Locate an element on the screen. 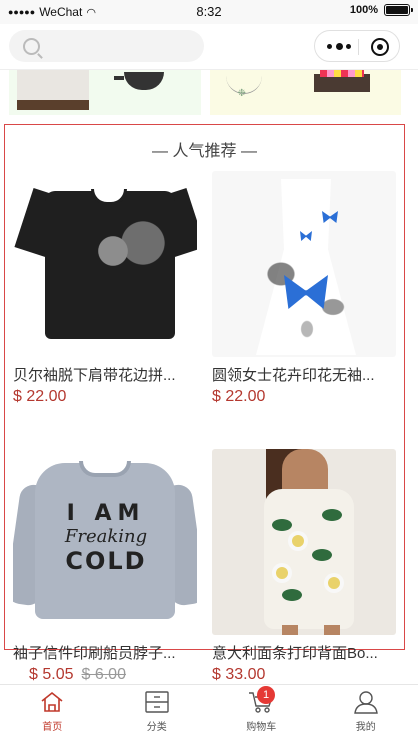 The width and height of the screenshot is (418, 736). status-right: 100% is located at coordinates (381, 10).